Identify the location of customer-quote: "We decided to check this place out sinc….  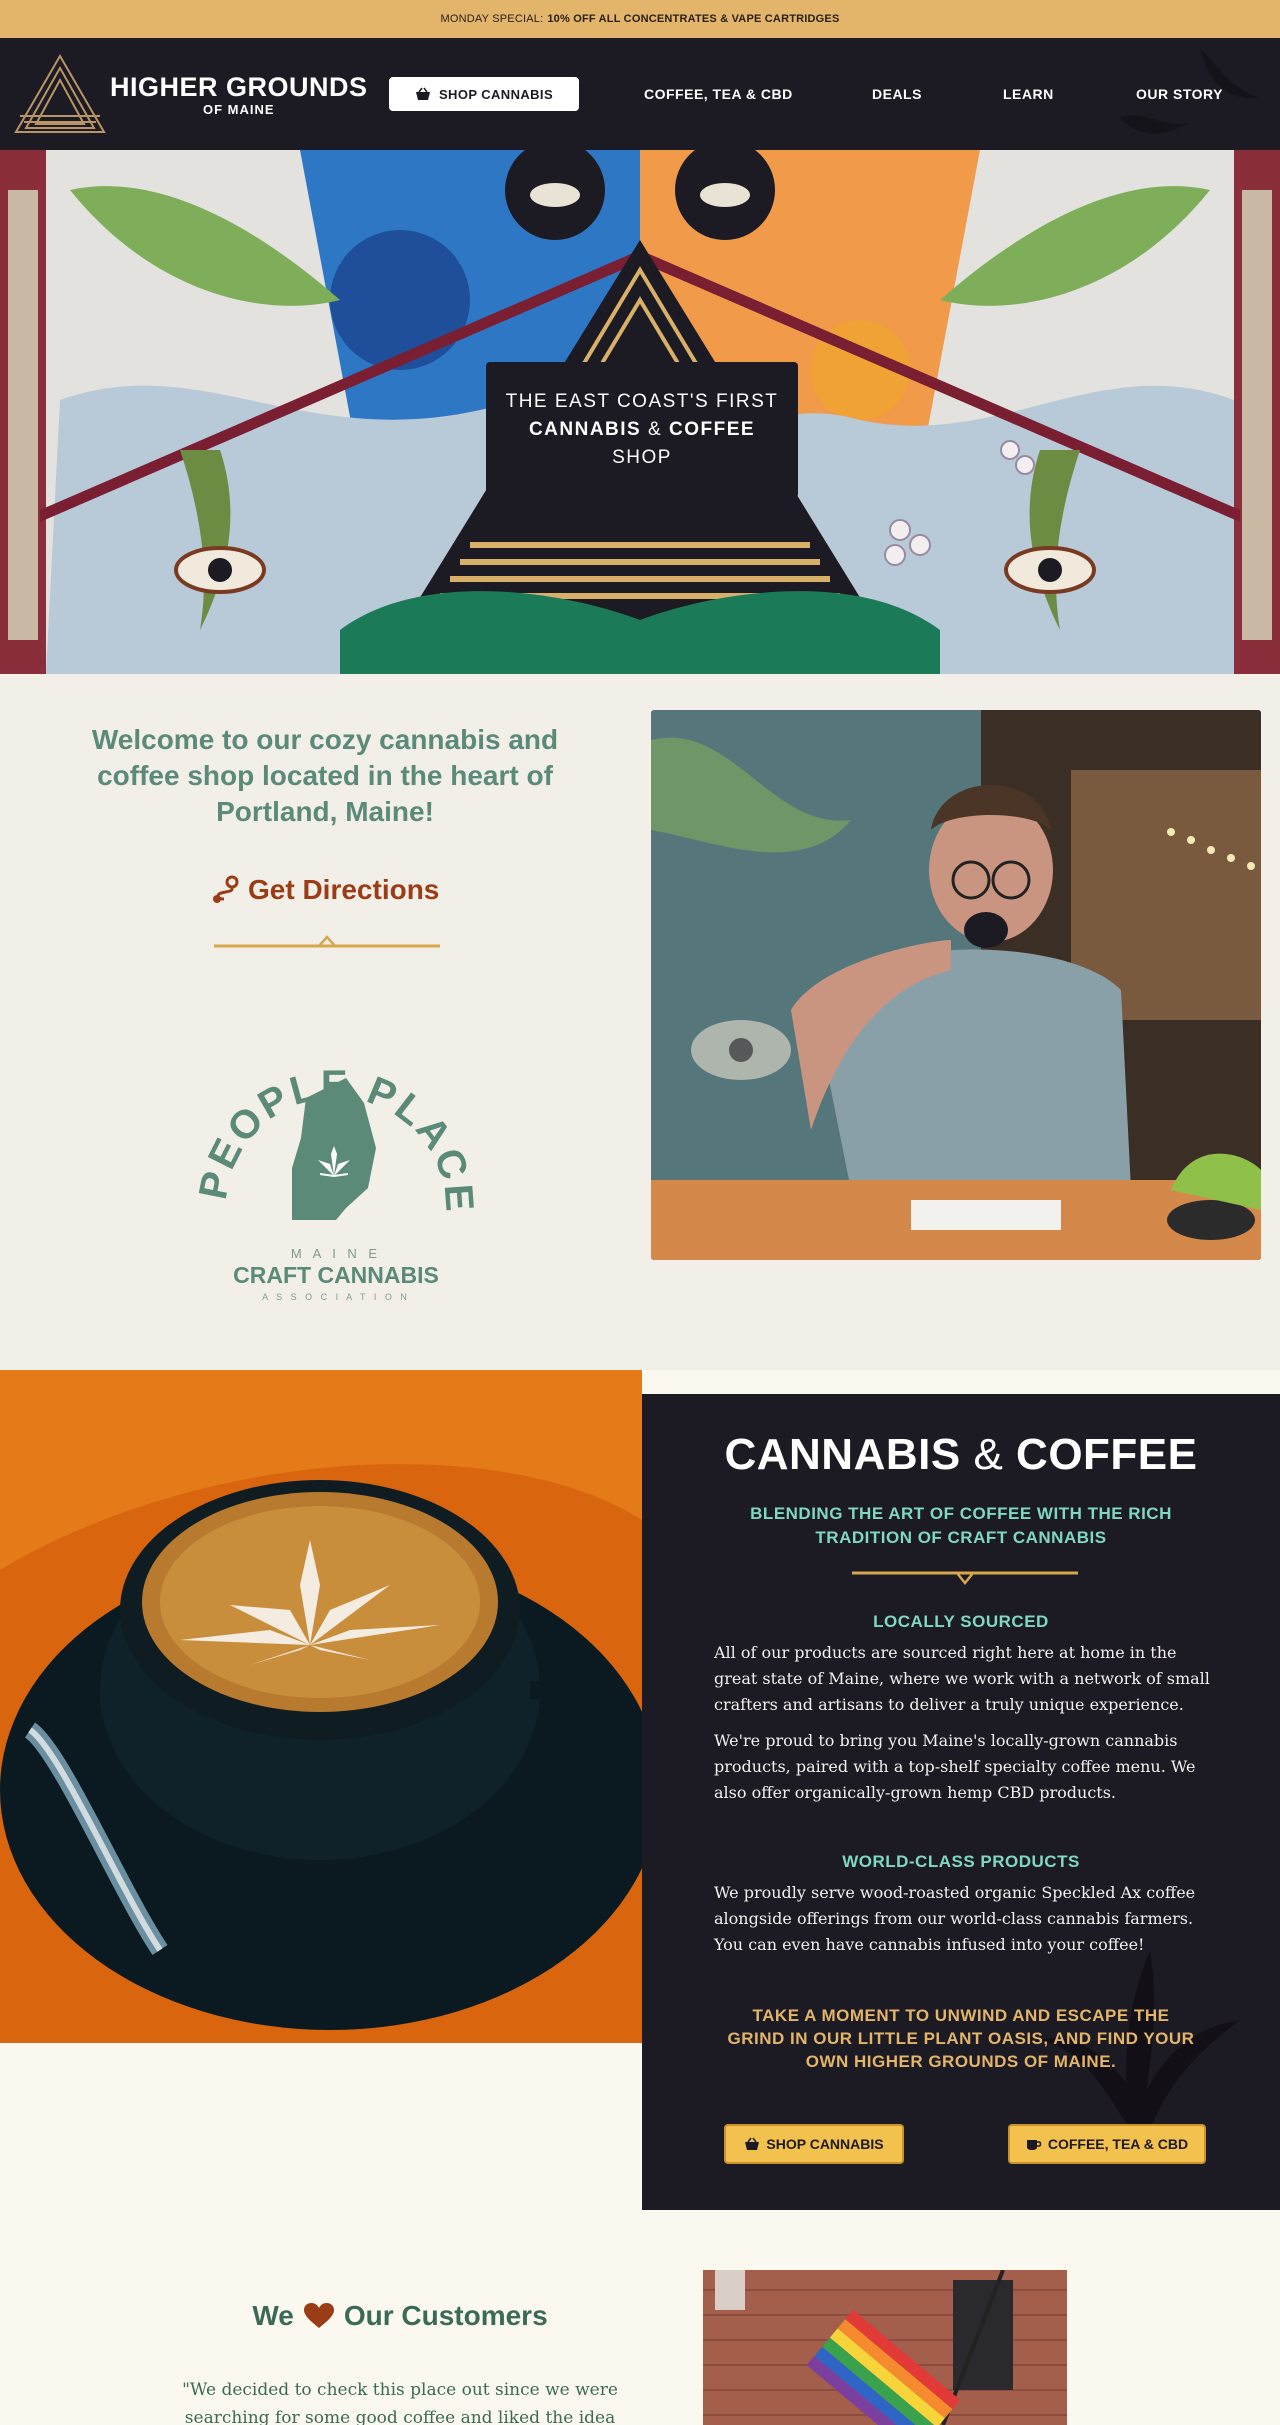
(400, 2402).